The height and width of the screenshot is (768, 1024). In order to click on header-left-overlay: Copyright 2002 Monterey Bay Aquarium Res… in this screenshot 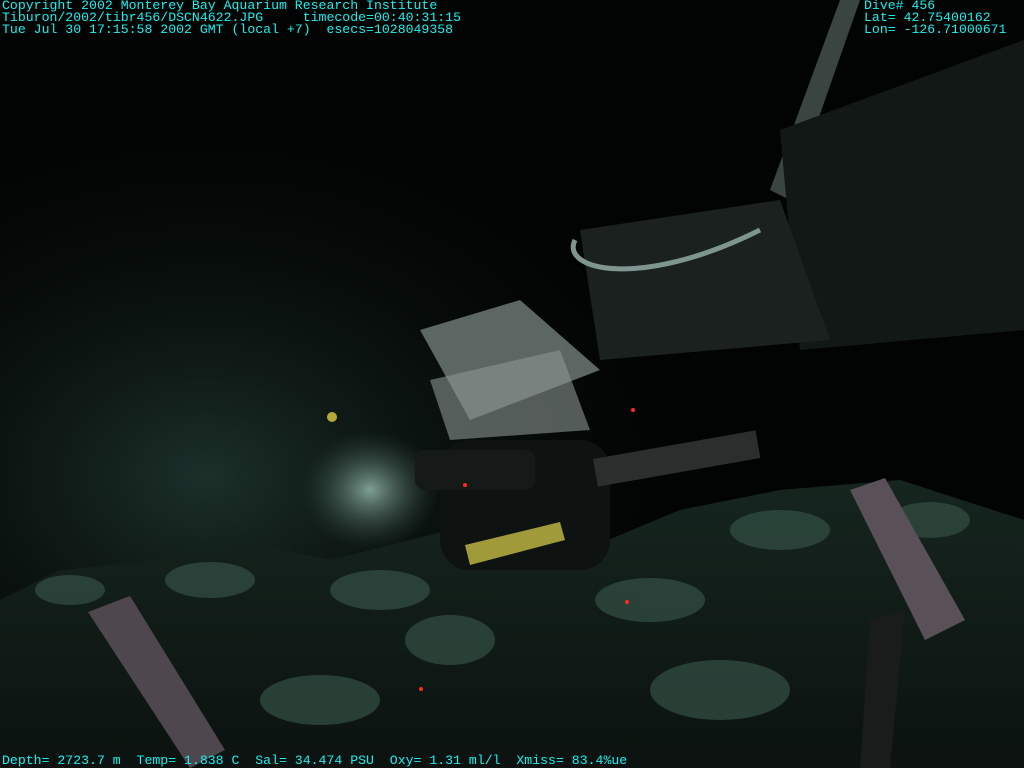, I will do `click(231, 18)`.